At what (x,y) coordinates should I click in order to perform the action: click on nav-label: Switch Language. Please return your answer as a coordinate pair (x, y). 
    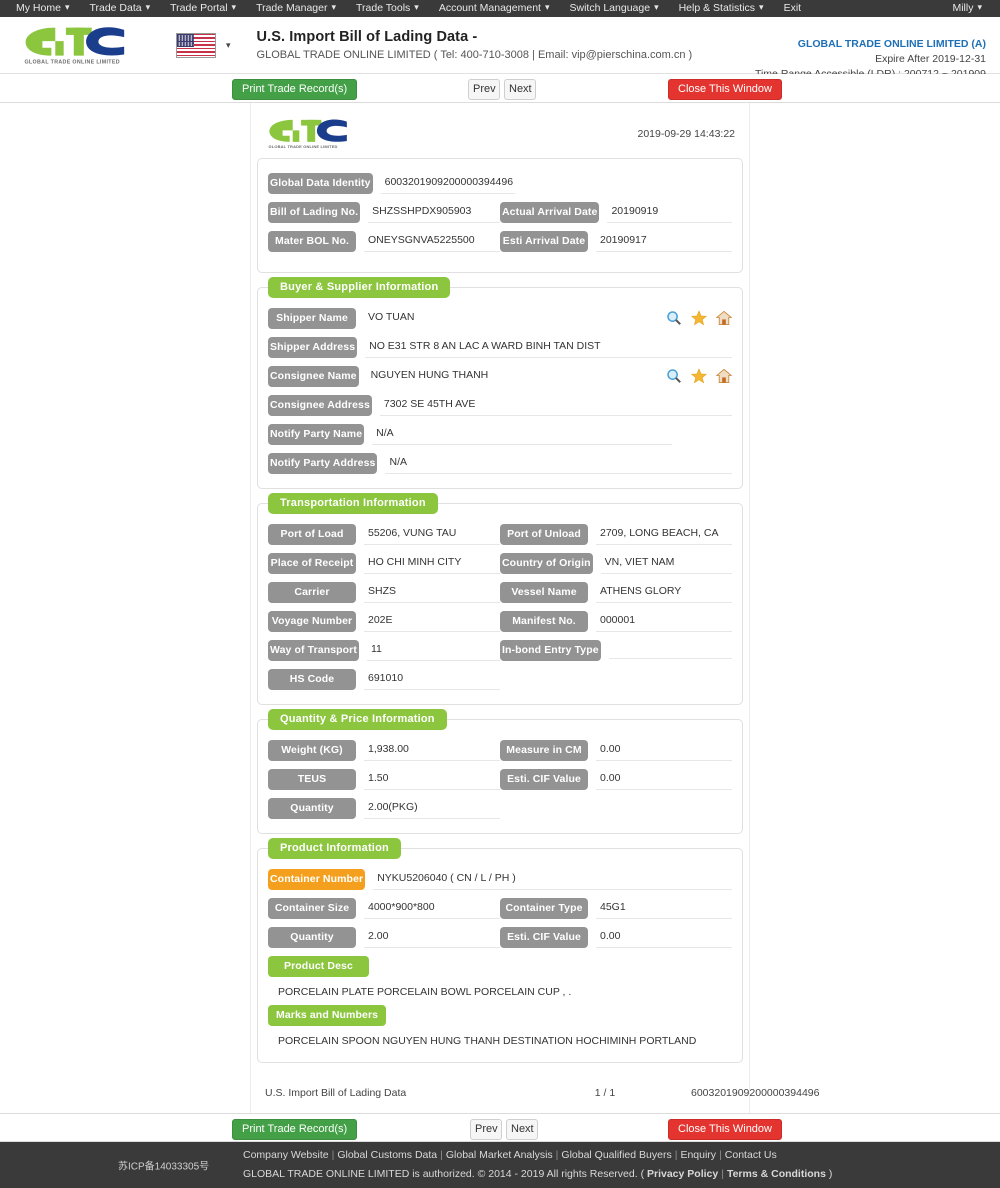
    Looking at the image, I should click on (610, 8).